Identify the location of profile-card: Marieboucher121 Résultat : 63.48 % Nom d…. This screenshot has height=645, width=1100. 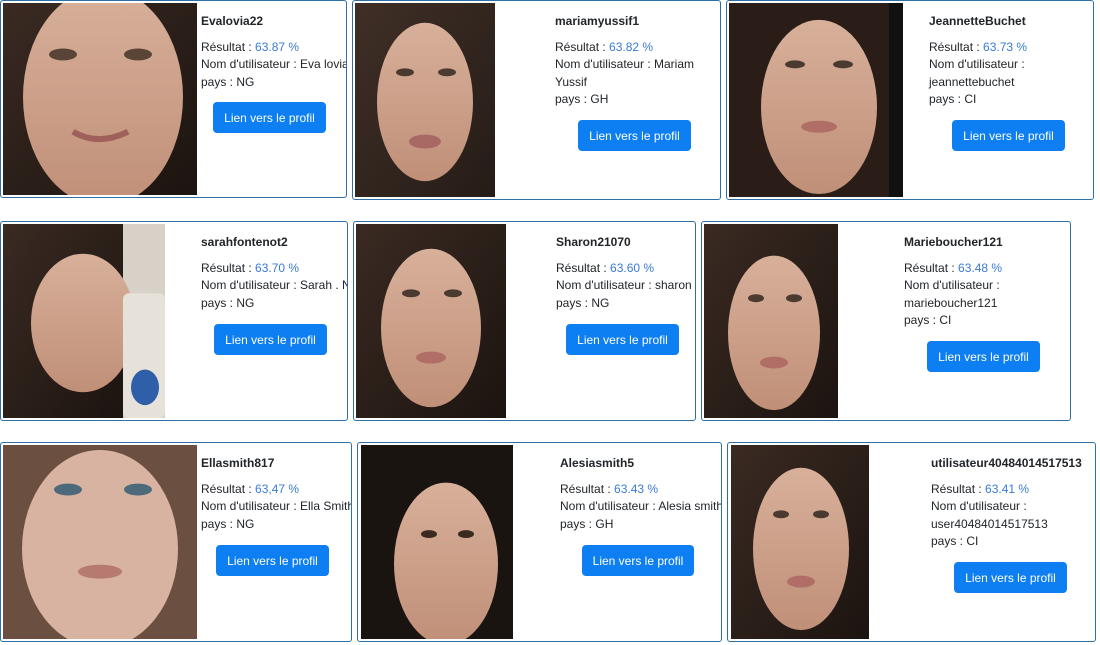
(886, 321).